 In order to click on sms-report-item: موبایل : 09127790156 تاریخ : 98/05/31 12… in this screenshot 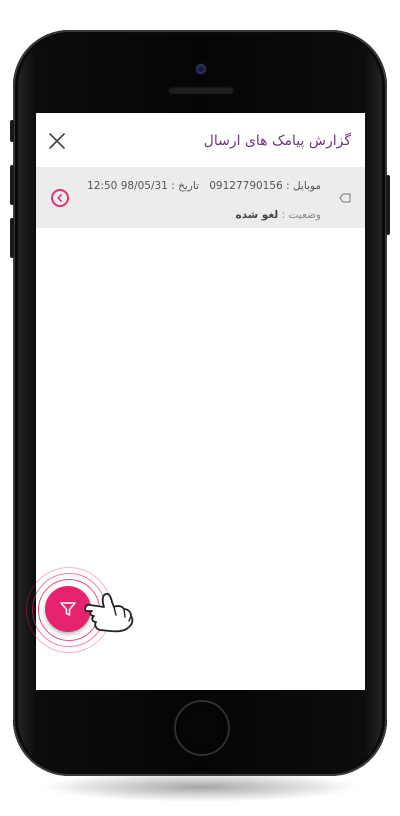, I will do `click(200, 197)`.